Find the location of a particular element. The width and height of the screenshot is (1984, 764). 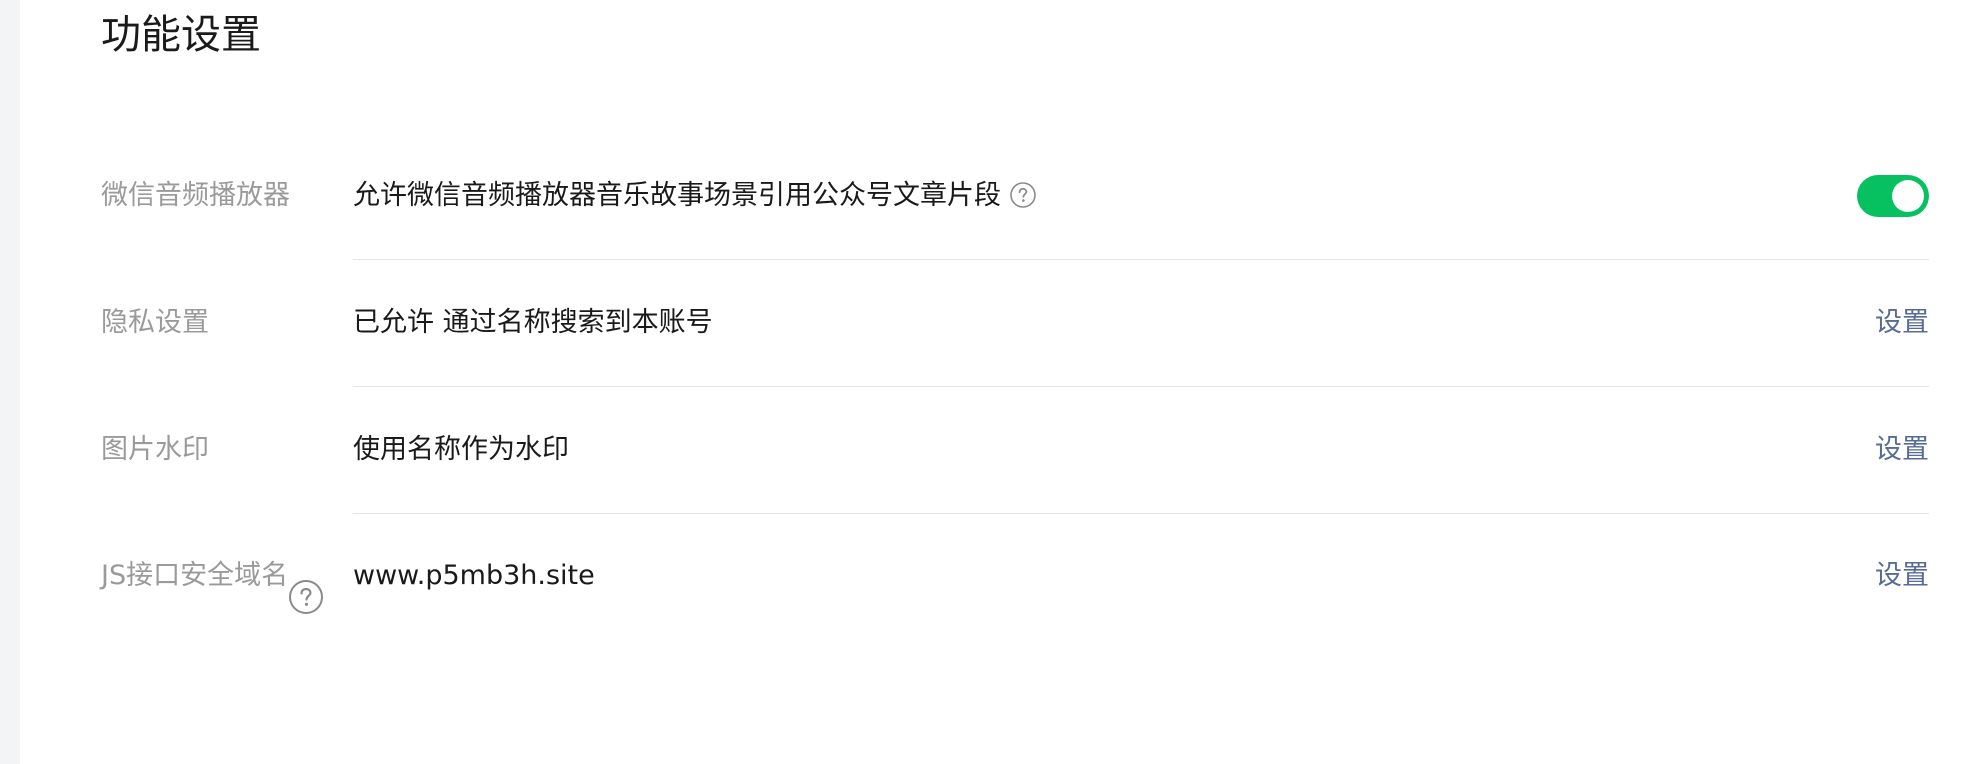

toggle-knob is located at coordinates (1908, 196).